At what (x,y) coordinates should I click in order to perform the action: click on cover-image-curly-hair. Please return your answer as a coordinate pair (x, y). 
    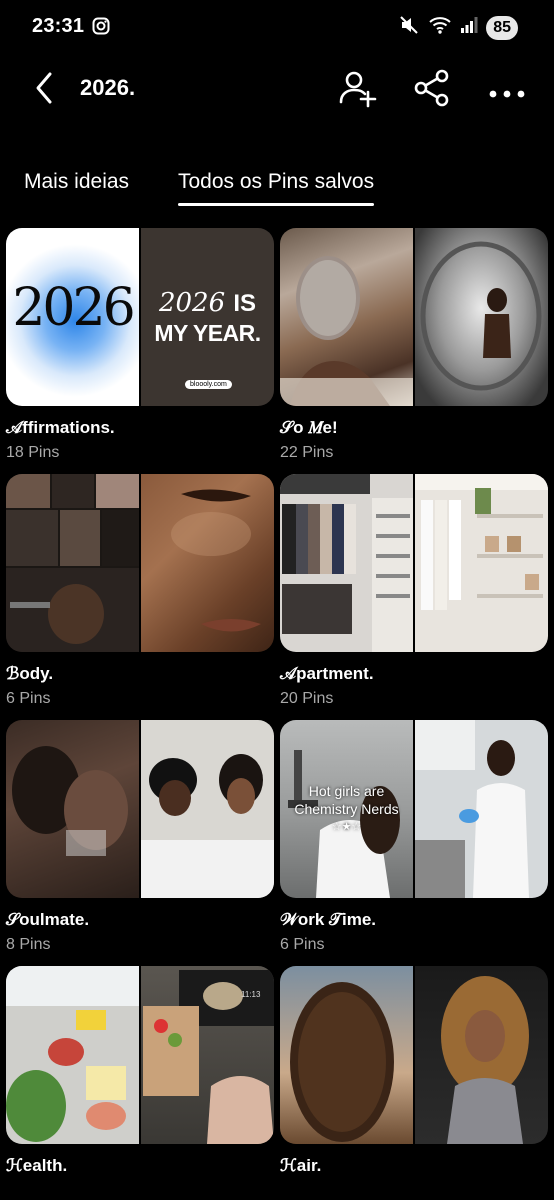
    Looking at the image, I should click on (346, 1055).